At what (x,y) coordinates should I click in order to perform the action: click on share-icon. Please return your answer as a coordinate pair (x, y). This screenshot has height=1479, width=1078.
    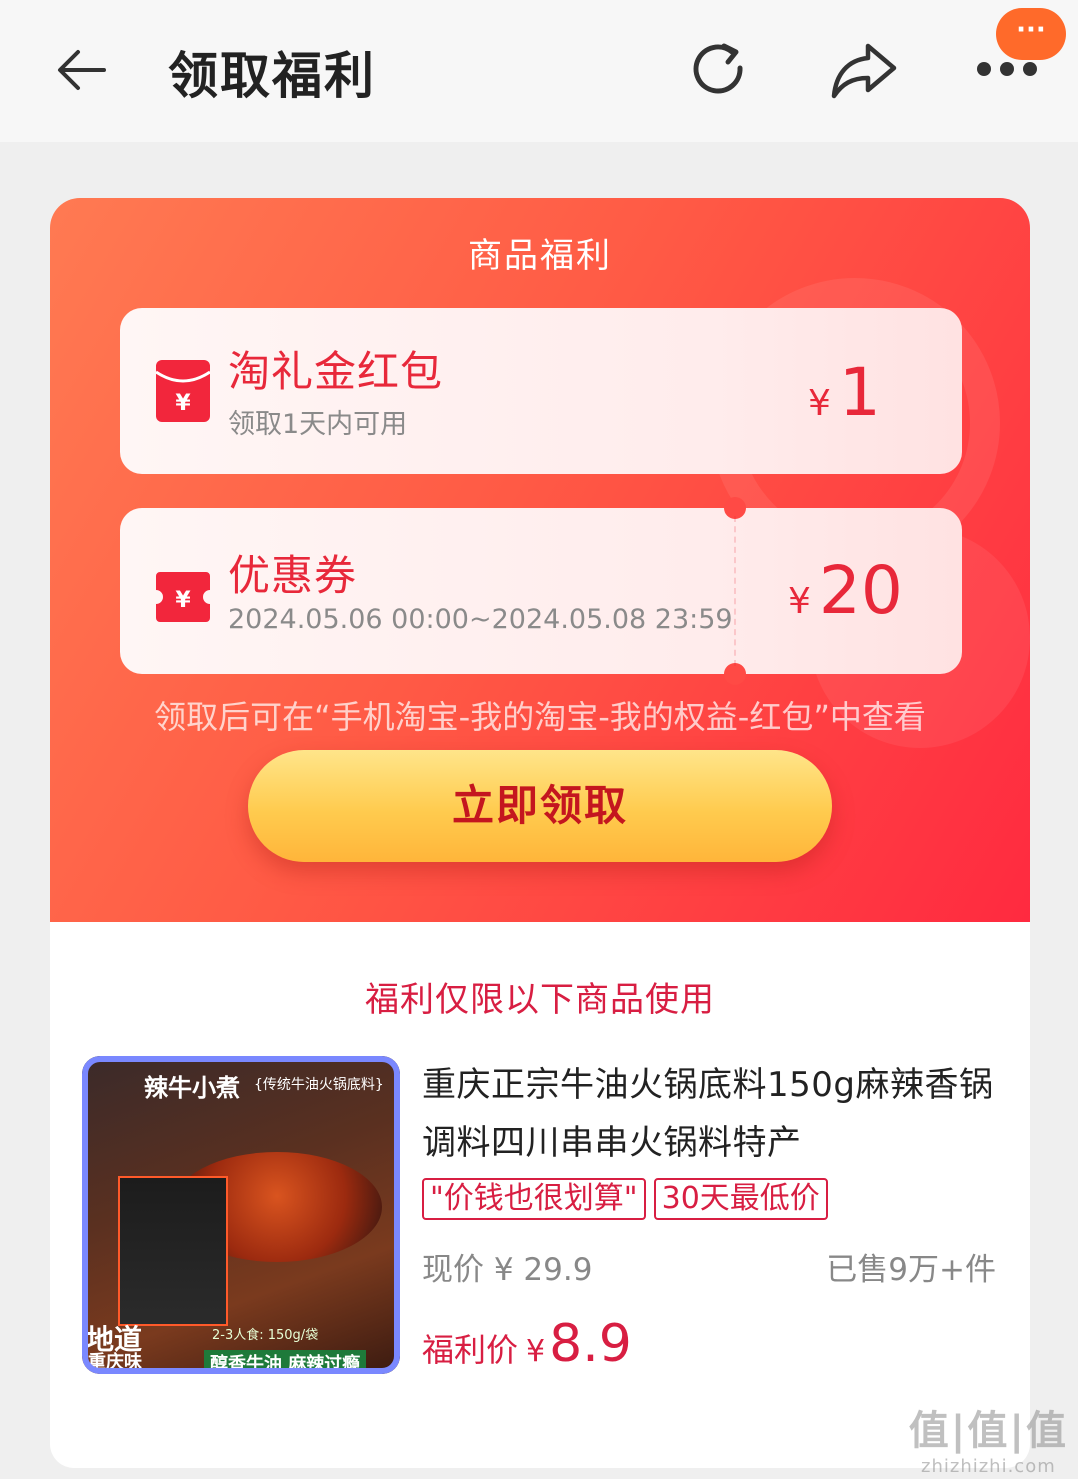
    Looking at the image, I should click on (864, 70).